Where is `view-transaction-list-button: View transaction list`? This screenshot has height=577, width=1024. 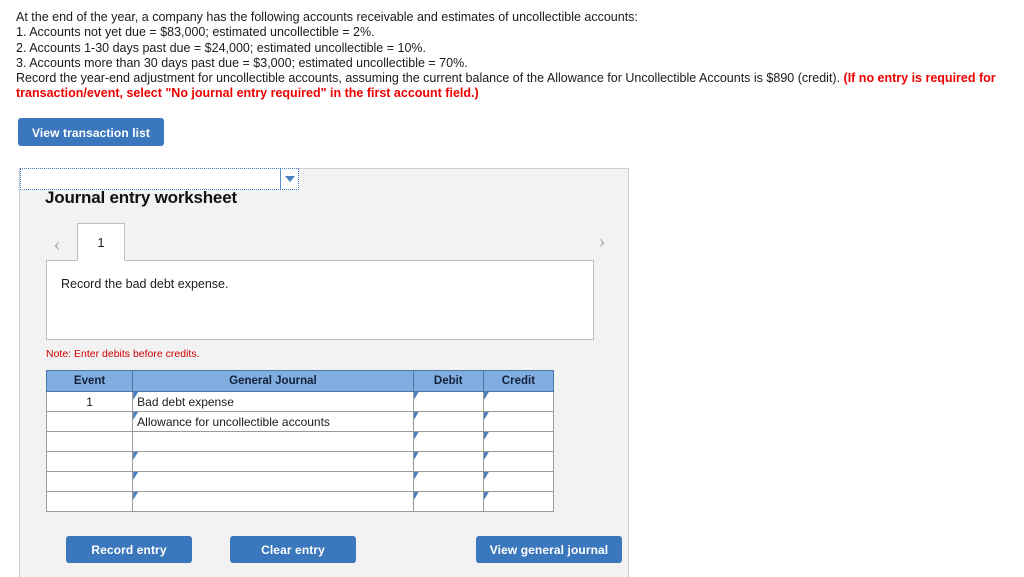 view-transaction-list-button: View transaction list is located at coordinates (91, 131).